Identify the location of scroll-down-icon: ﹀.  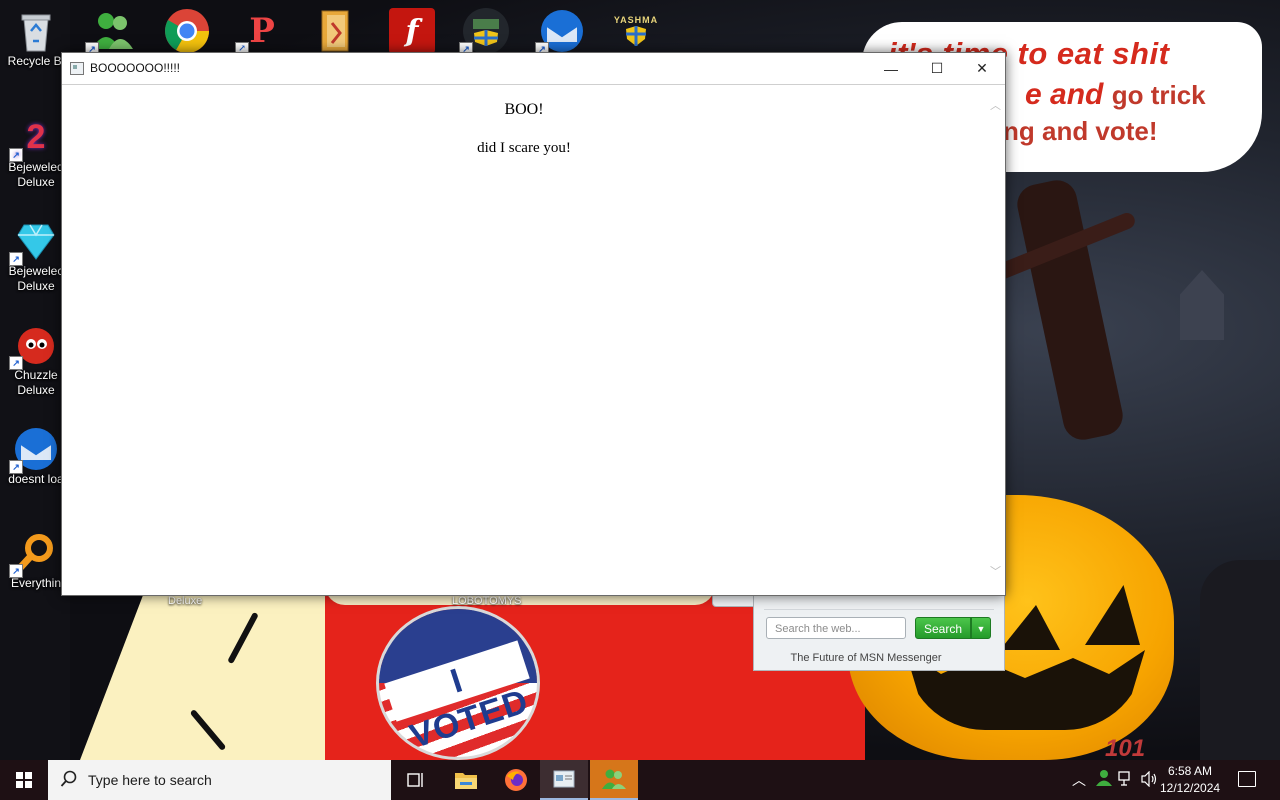
(995, 571).